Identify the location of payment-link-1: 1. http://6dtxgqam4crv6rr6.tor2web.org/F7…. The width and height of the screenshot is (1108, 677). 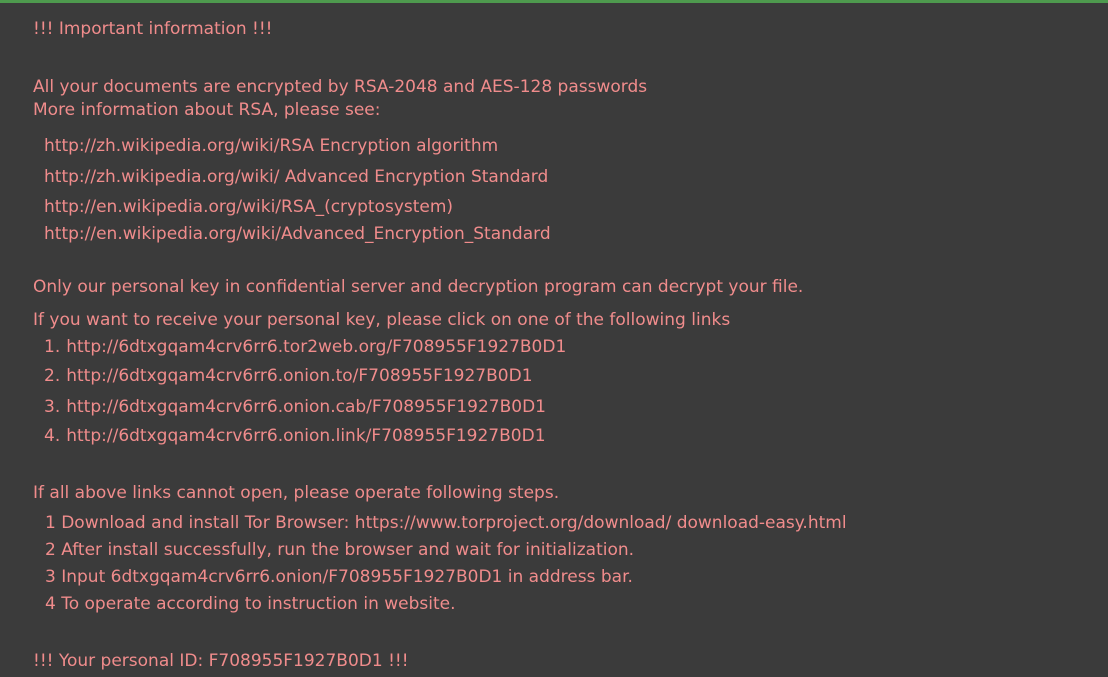
(305, 347).